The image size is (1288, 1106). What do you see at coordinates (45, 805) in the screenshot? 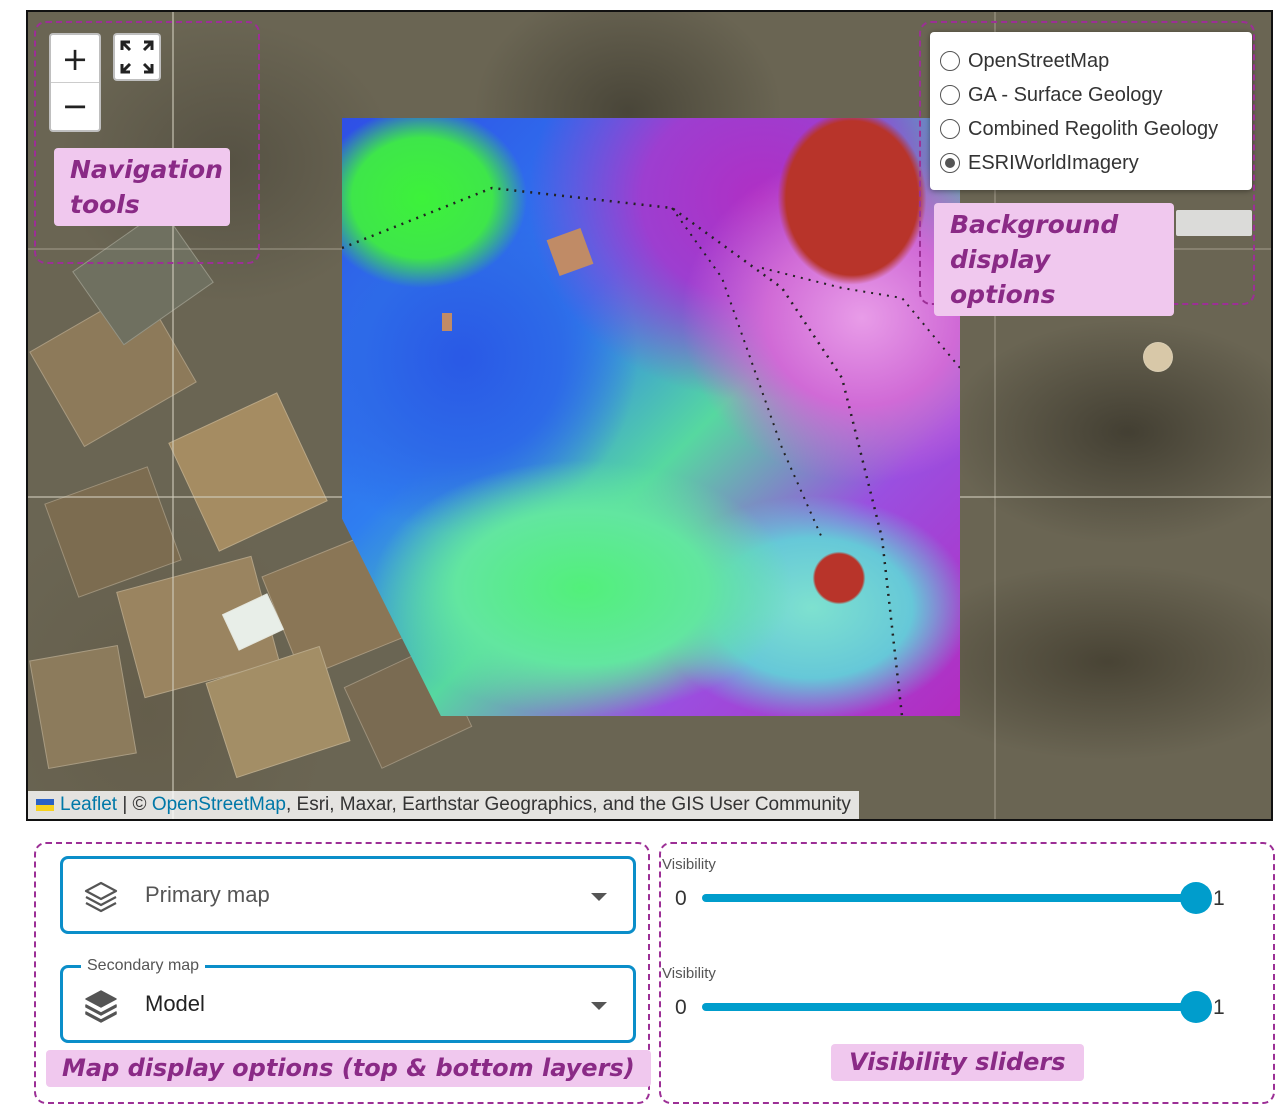
I see `ukraine-flag-icon` at bounding box center [45, 805].